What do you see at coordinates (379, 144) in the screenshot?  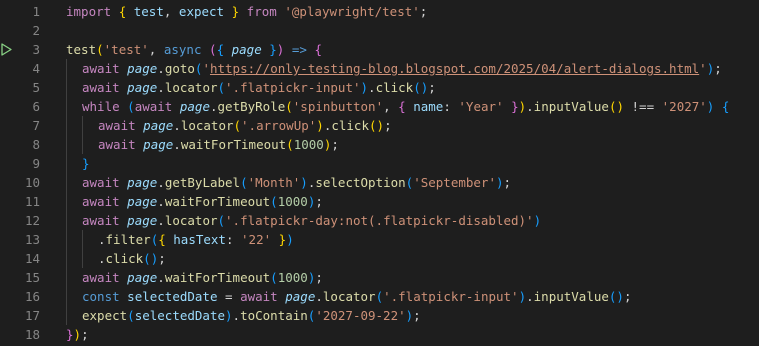 I see `code-line: 8 await page.waitForTimeout(1000);` at bounding box center [379, 144].